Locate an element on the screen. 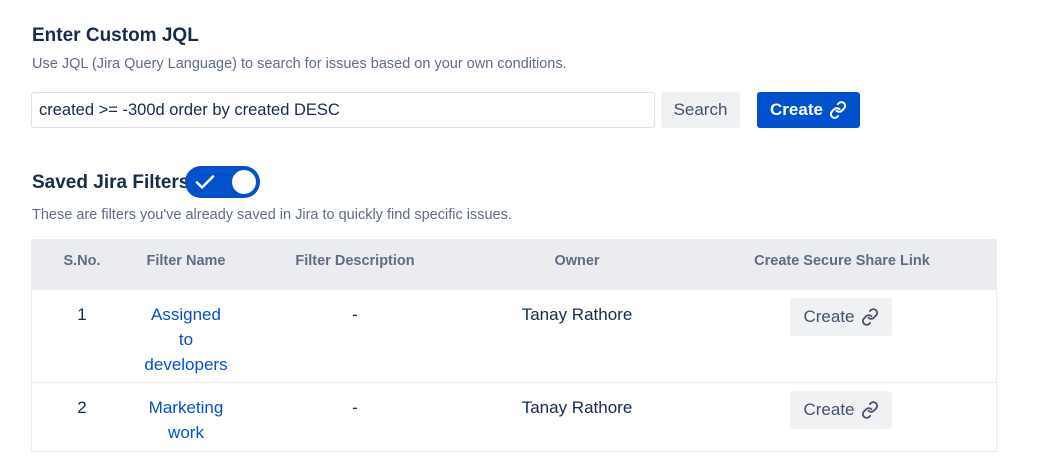 Image resolution: width=1046 pixels, height=474 pixels. search-button-label: Search is located at coordinates (700, 109).